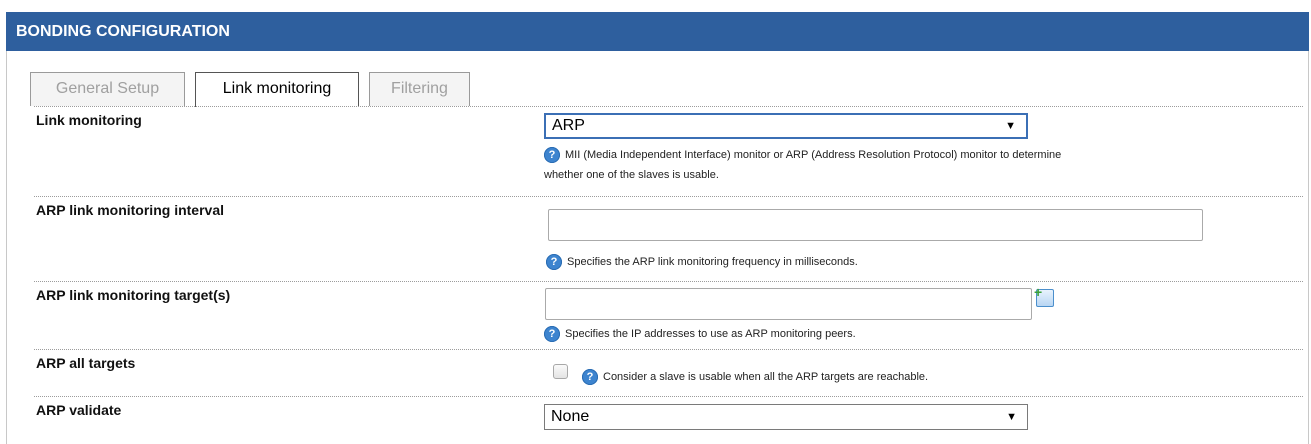 Image resolution: width=1311 pixels, height=444 pixels. I want to click on section-header: BONDING CONFIGURATION, so click(657, 31).